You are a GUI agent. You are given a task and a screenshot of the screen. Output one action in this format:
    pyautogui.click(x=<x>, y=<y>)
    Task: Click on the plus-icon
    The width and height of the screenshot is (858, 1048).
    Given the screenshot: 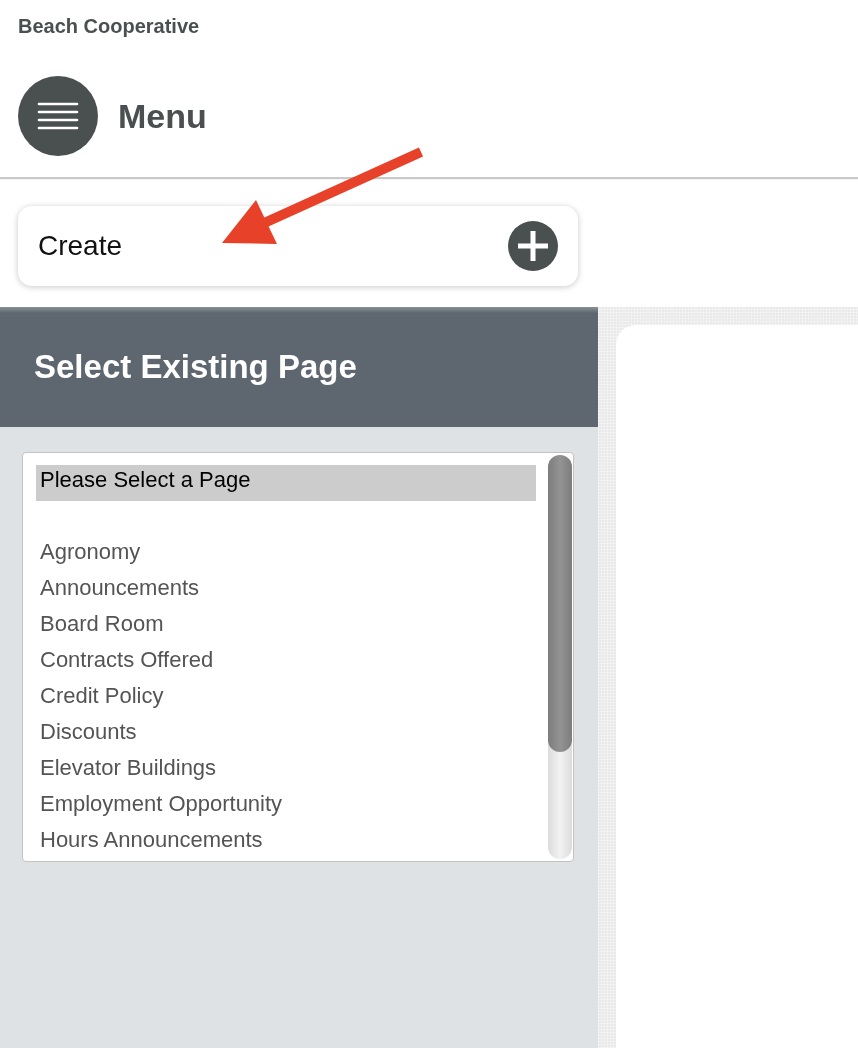 What is the action you would take?
    pyautogui.click(x=533, y=246)
    